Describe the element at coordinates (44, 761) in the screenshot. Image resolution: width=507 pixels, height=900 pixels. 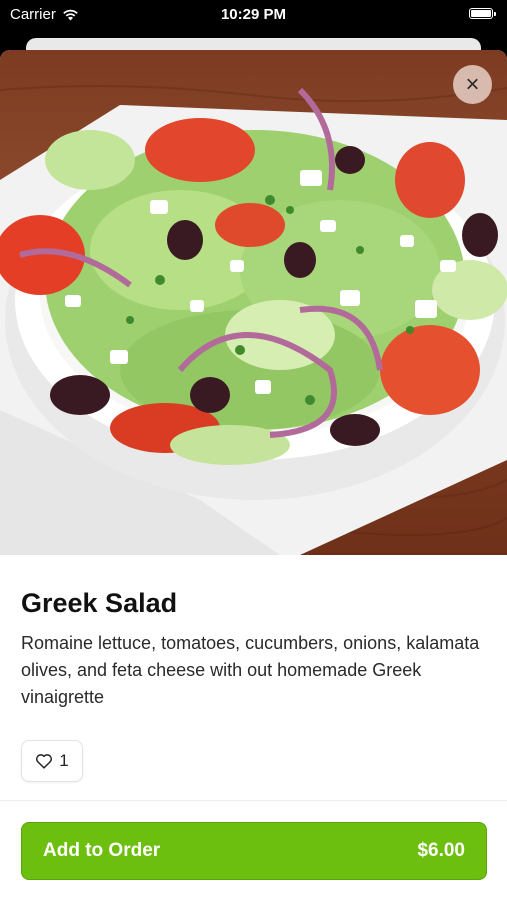
I see `heart-icon` at that location.